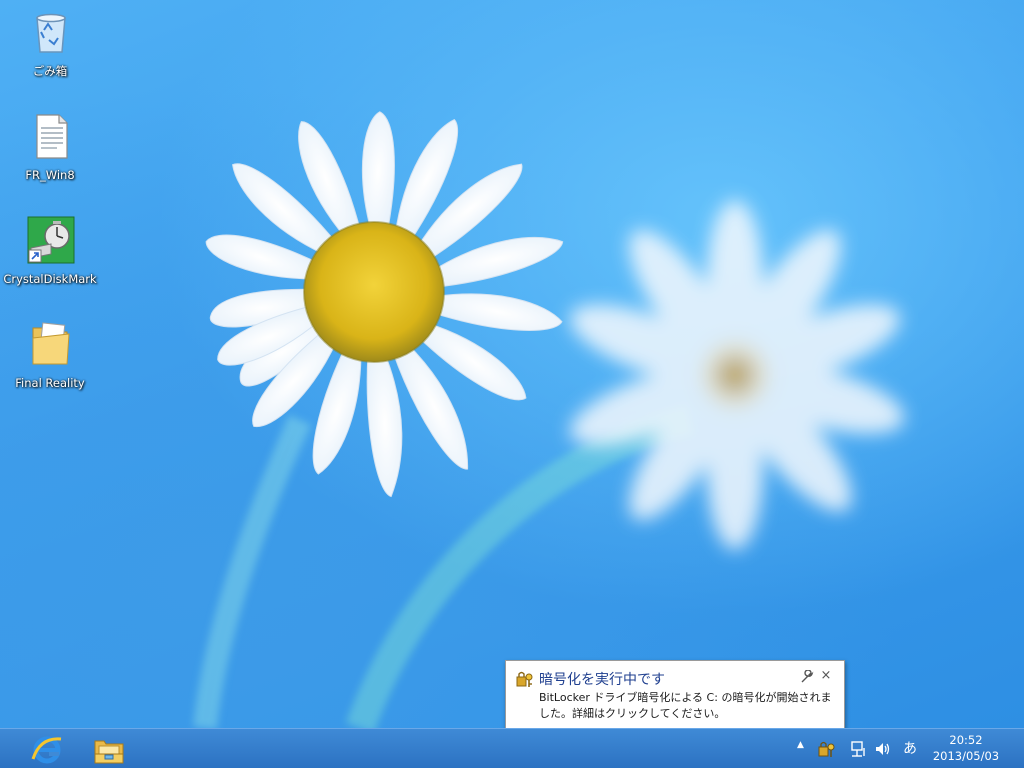 The width and height of the screenshot is (1024, 768). Describe the element at coordinates (859, 749) in the screenshot. I see `network-icon` at that location.